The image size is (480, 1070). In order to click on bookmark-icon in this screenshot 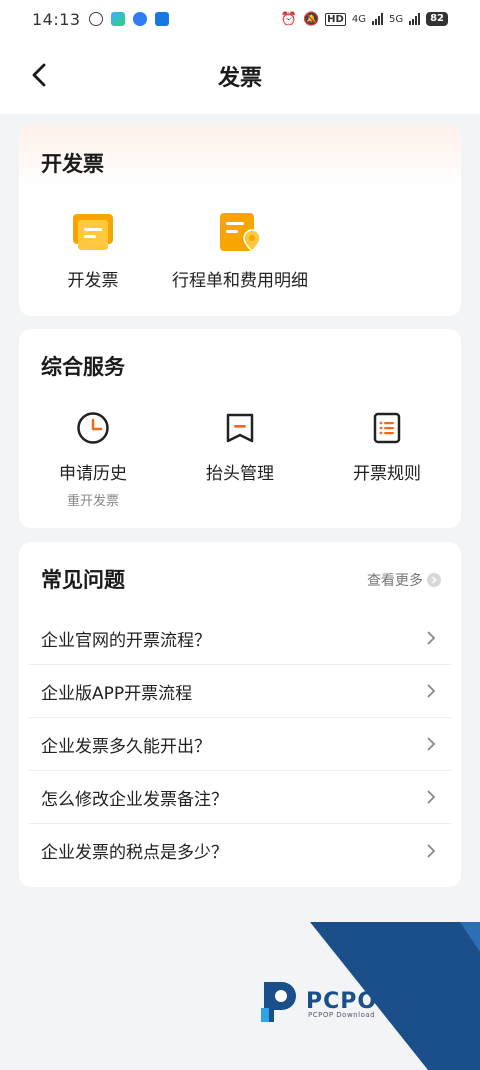, I will do `click(240, 428)`.